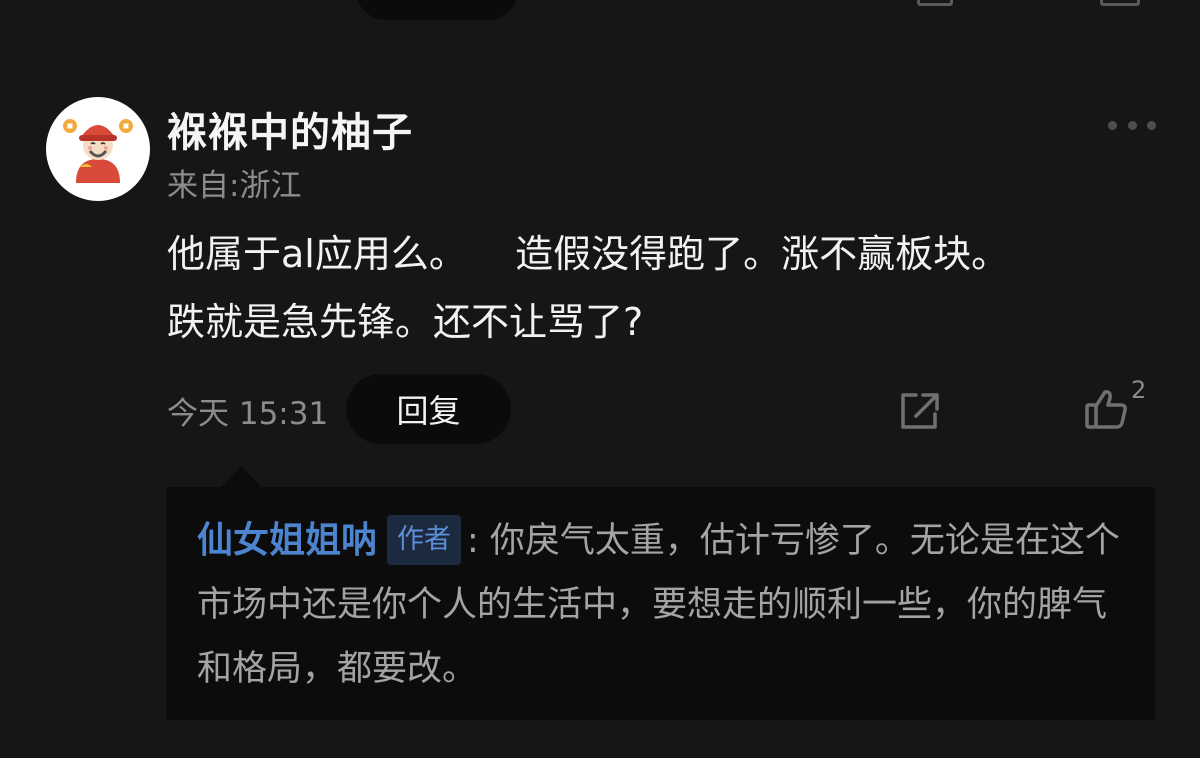  Describe the element at coordinates (437, 10) in the screenshot. I see `previous-reply-button` at that location.